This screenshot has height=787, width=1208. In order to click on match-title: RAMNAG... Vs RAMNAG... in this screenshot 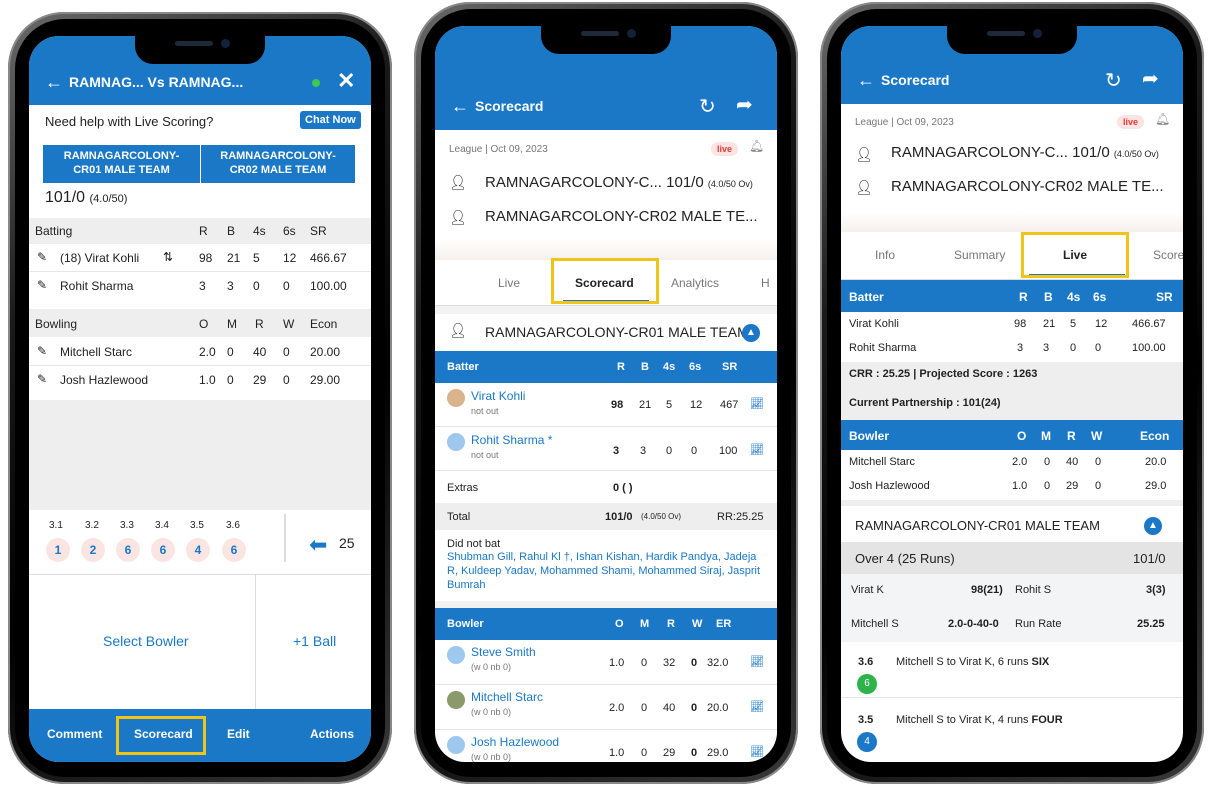, I will do `click(156, 82)`.